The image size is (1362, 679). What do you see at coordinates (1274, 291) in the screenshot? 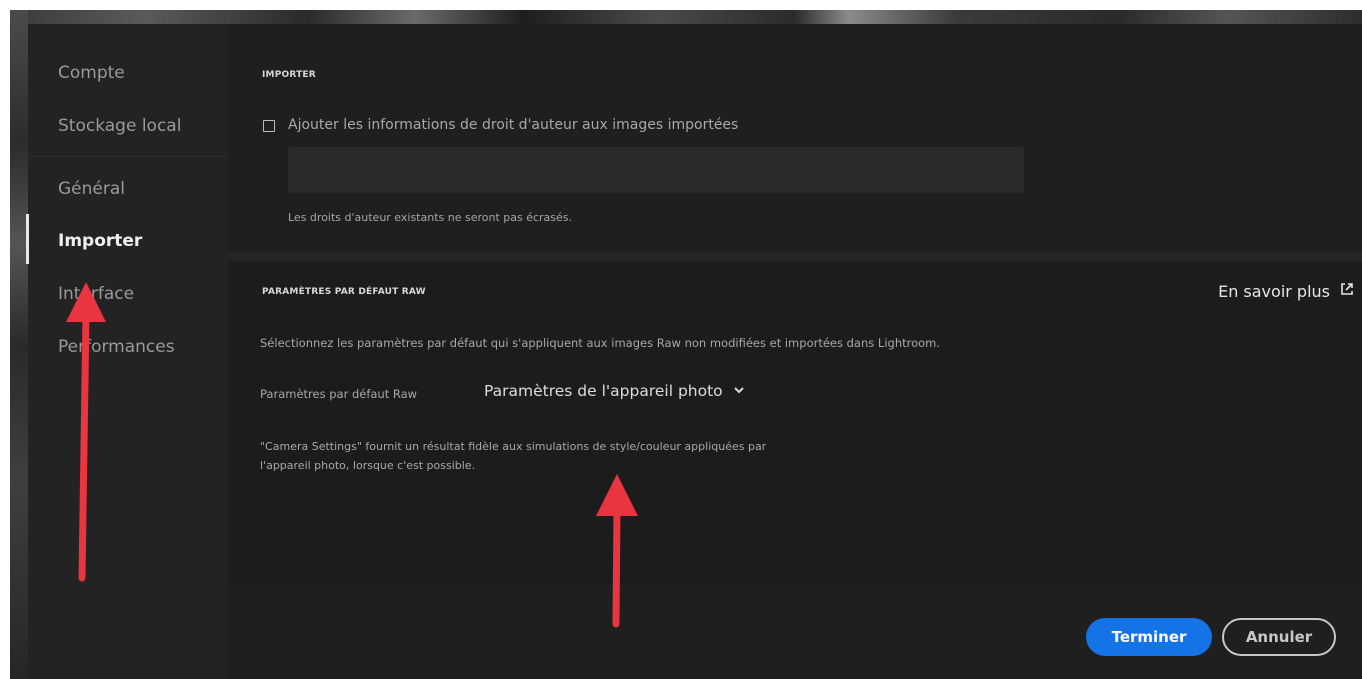
I see `learn-more-label: En savoir plus` at bounding box center [1274, 291].